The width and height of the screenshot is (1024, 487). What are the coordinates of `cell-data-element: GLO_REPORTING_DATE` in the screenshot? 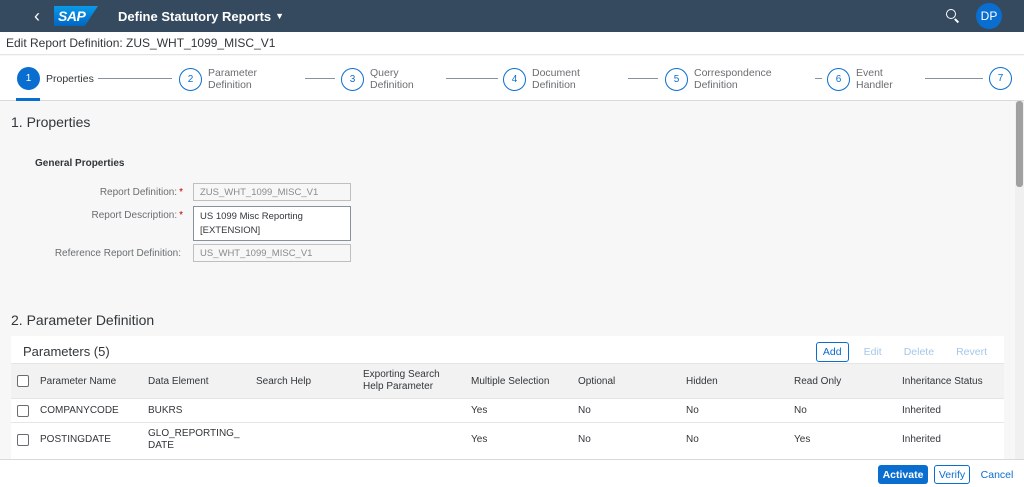 It's located at (194, 439).